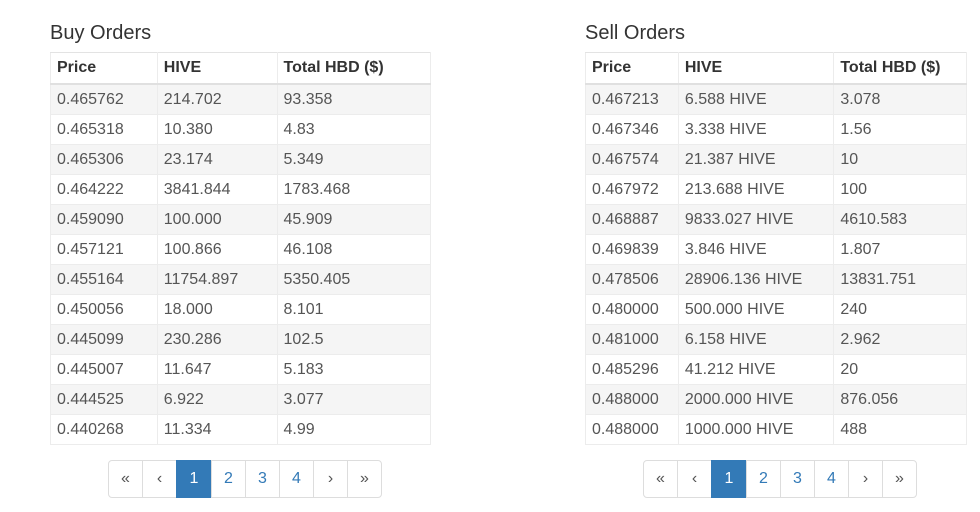 This screenshot has width=980, height=512. Describe the element at coordinates (217, 189) in the screenshot. I see `hive-amount-cell: 3841.844` at that location.